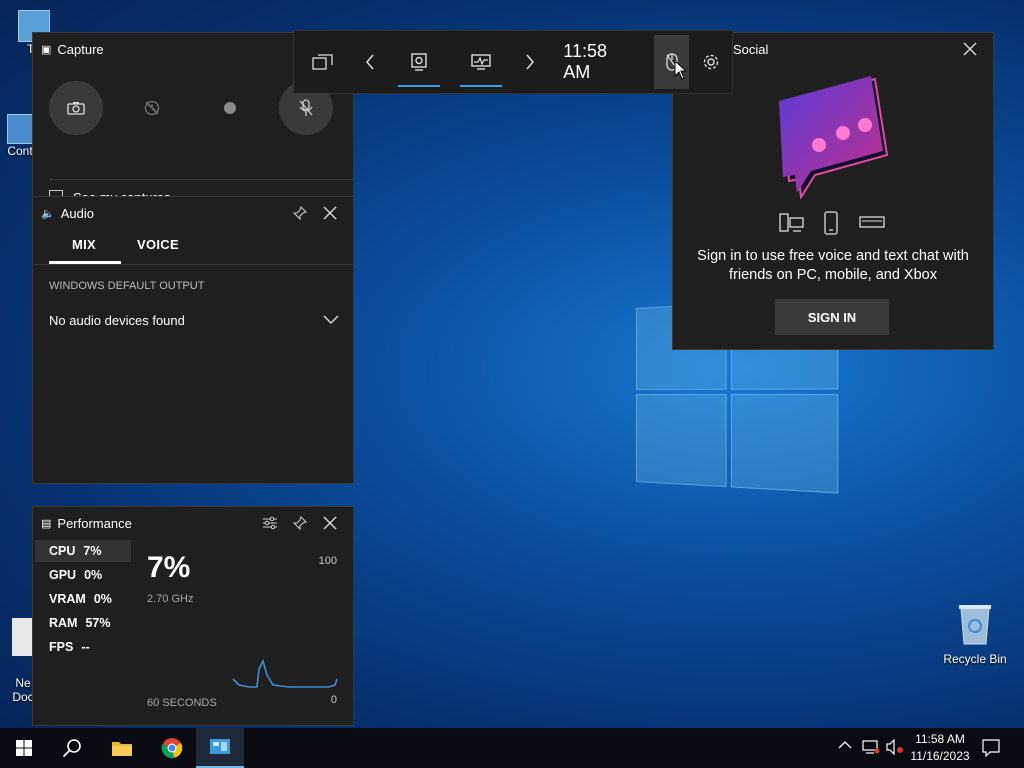  I want to click on perf-metric-cpu: CPU 7%, so click(83, 551).